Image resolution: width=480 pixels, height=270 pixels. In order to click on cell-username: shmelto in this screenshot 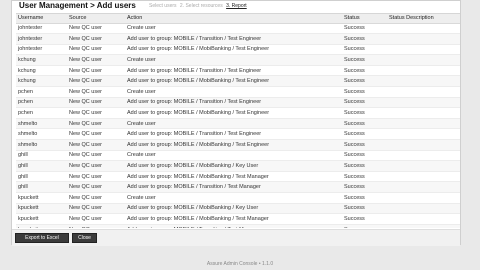, I will do `click(41, 145)`.